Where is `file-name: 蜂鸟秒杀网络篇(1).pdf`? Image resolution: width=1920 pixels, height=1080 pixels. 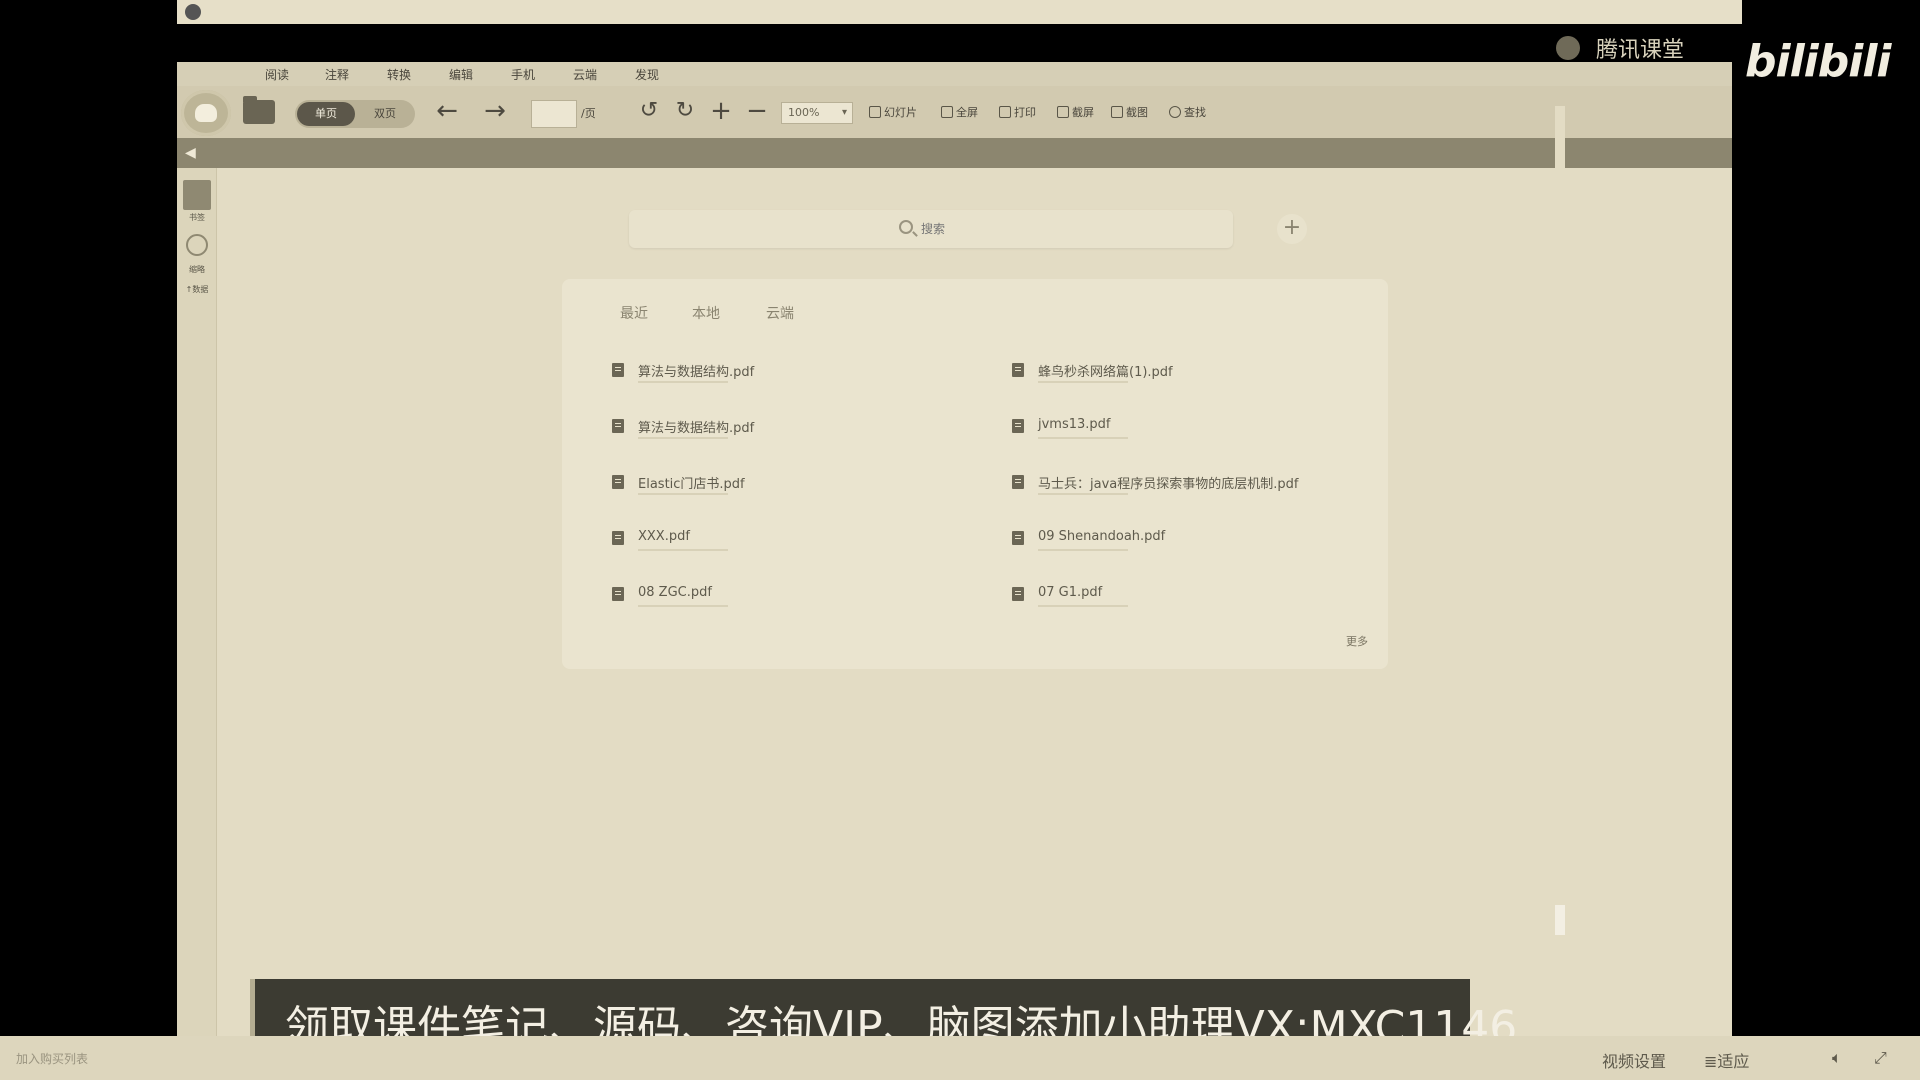 file-name: 蜂鸟秒杀网络篇(1).pdf is located at coordinates (1105, 372).